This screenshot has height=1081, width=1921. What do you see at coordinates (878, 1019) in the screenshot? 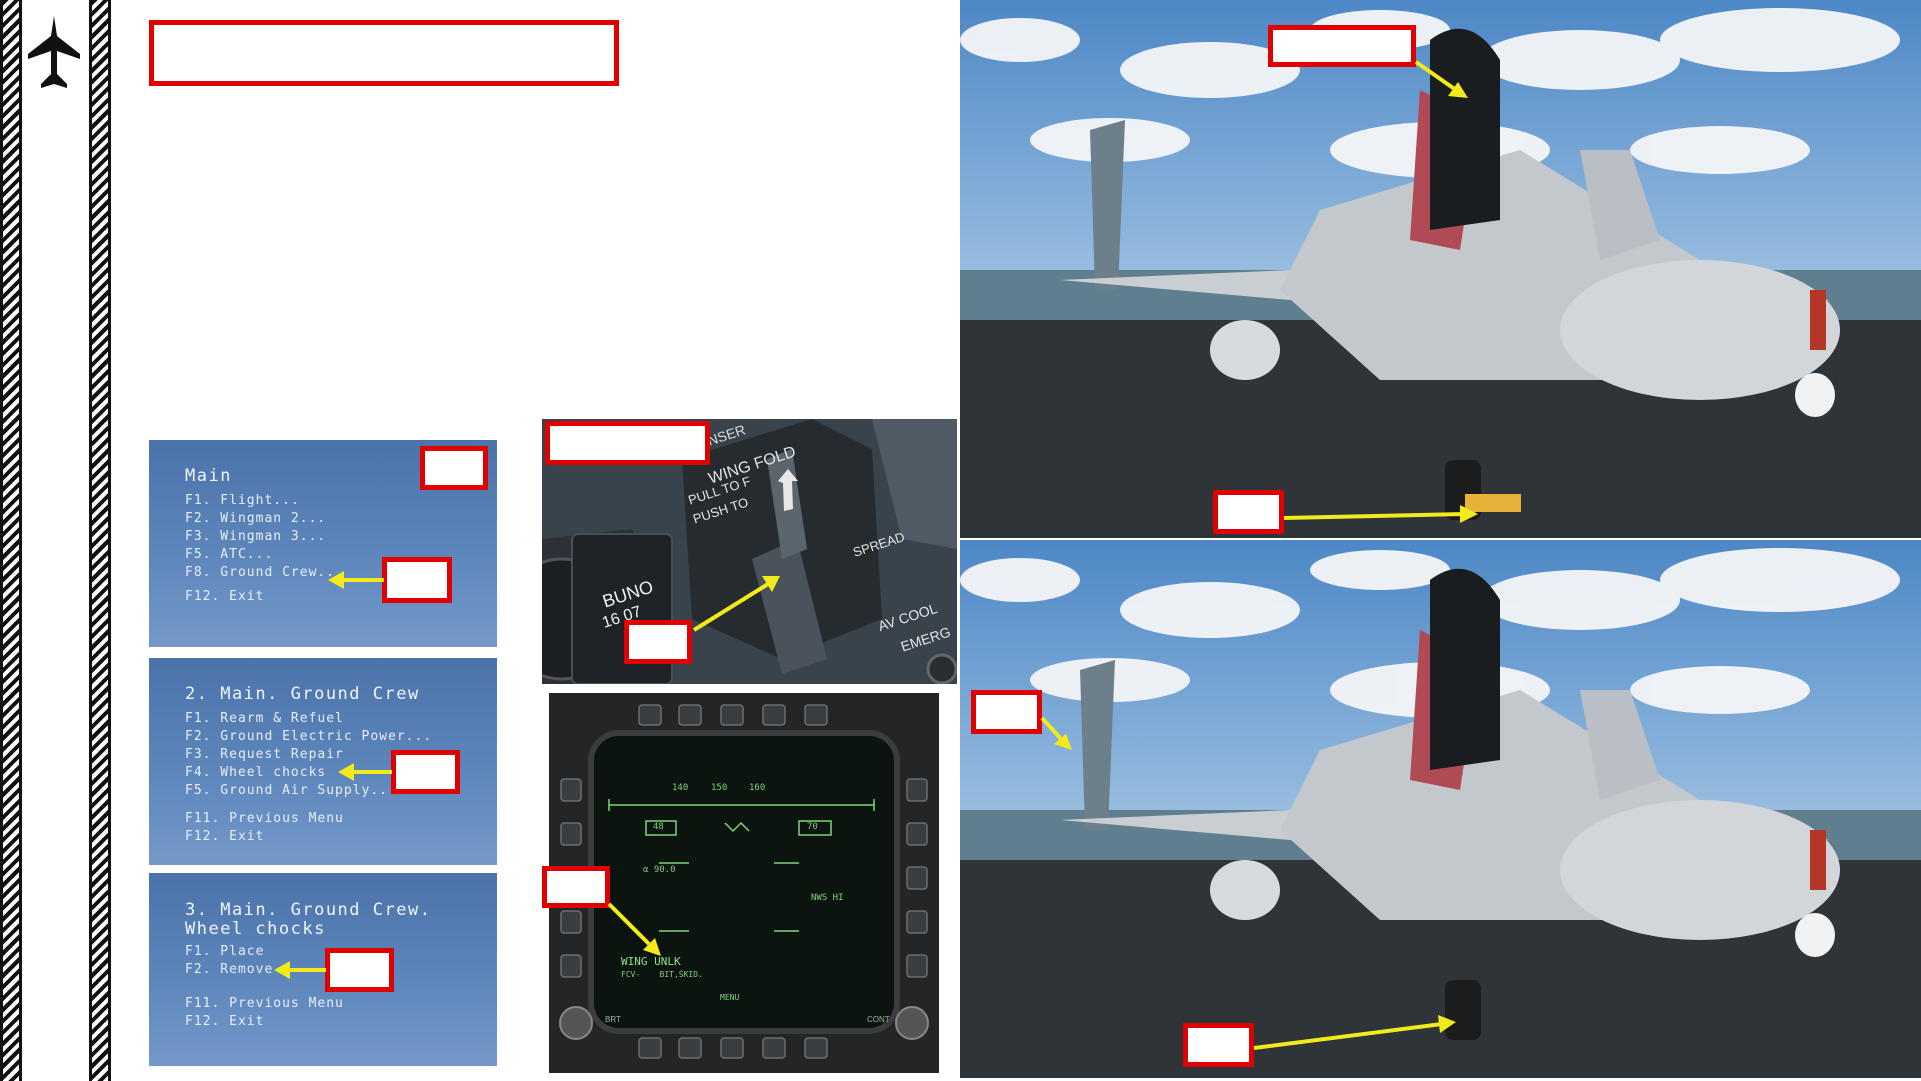
I see `ddi-cont-label: CONT` at bounding box center [878, 1019].